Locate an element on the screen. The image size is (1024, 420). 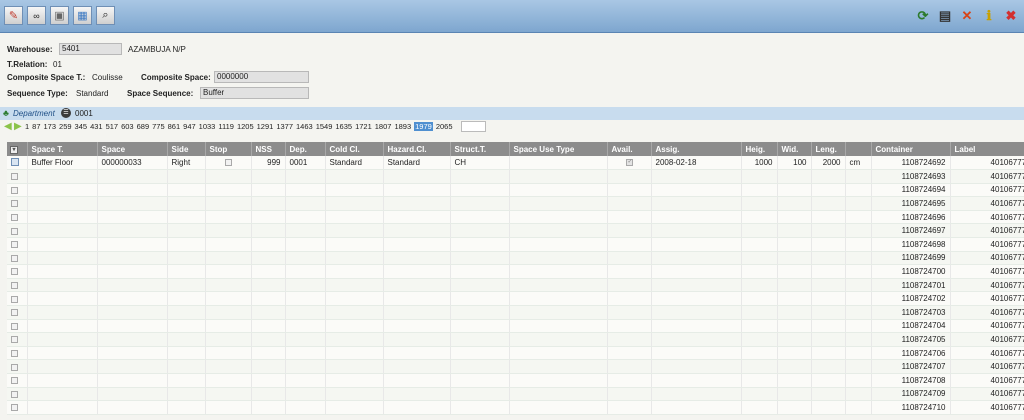
col-space: Space is located at coordinates (132, 149).